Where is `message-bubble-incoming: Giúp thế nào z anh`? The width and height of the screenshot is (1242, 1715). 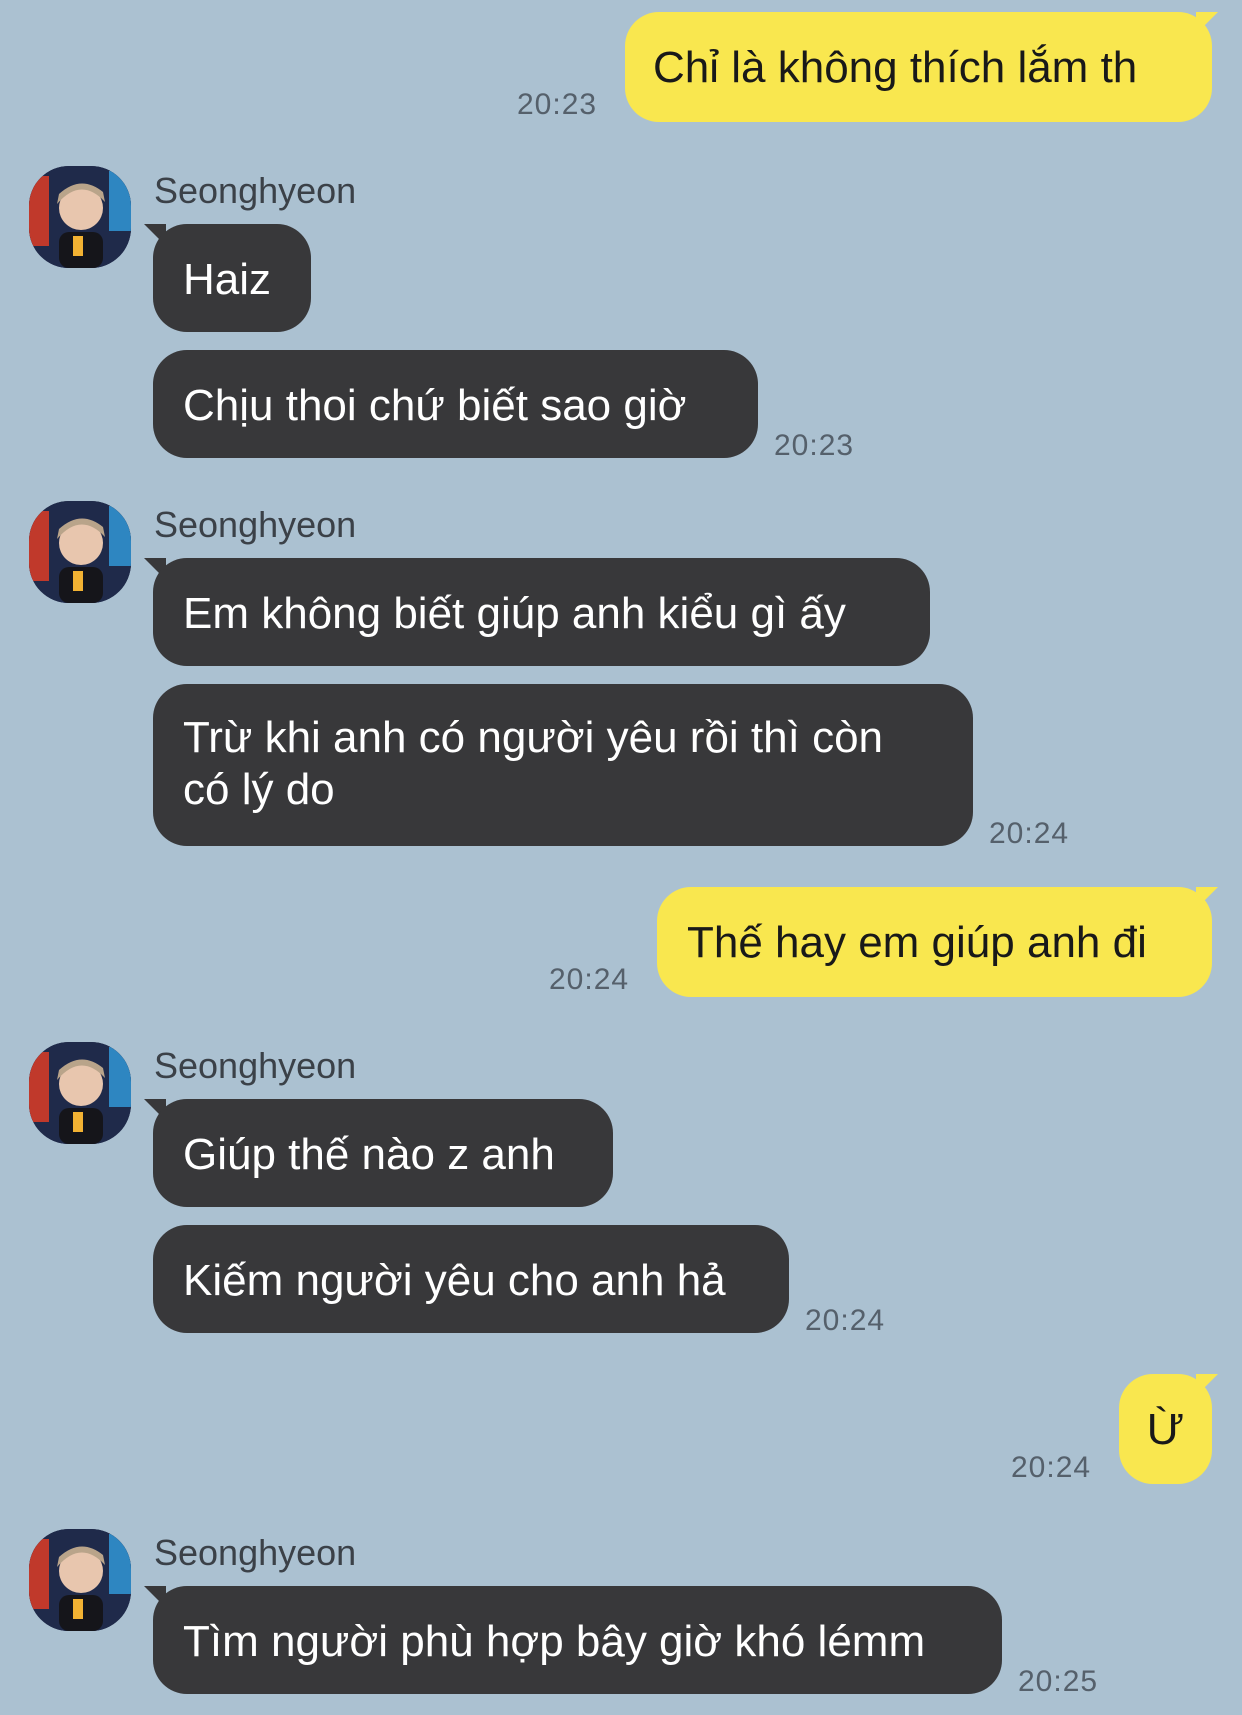 message-bubble-incoming: Giúp thế nào z anh is located at coordinates (383, 1153).